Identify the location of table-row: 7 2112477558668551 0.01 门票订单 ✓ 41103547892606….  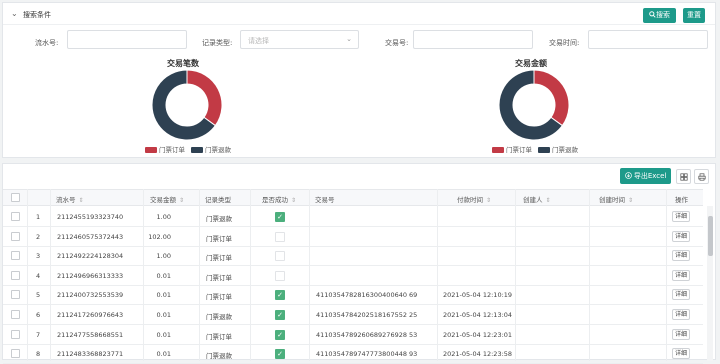
(353, 335).